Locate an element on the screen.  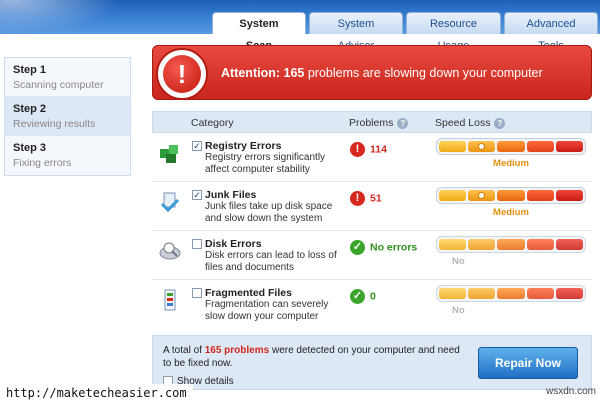
step-title: Step 2 is located at coordinates (30, 109).